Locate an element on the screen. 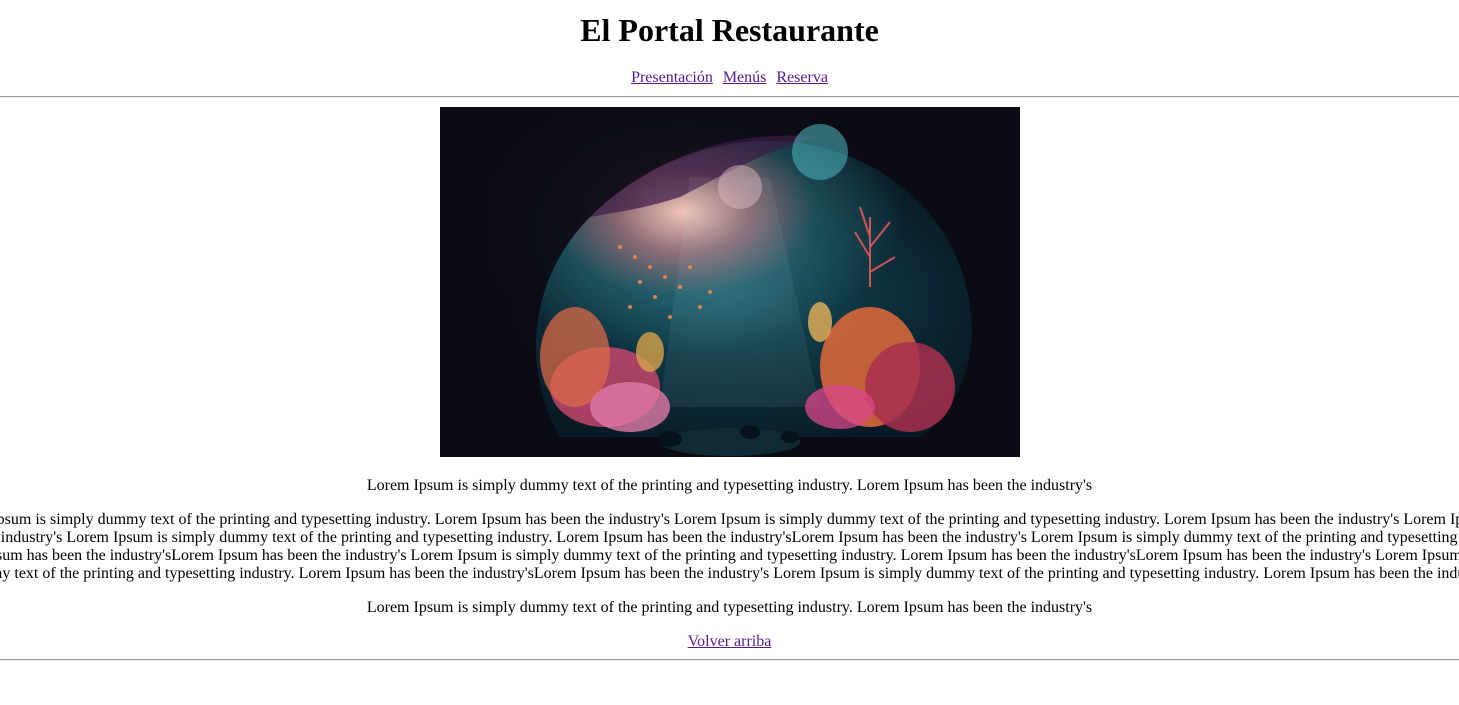  nav-link-menus: Menús is located at coordinates (745, 77).